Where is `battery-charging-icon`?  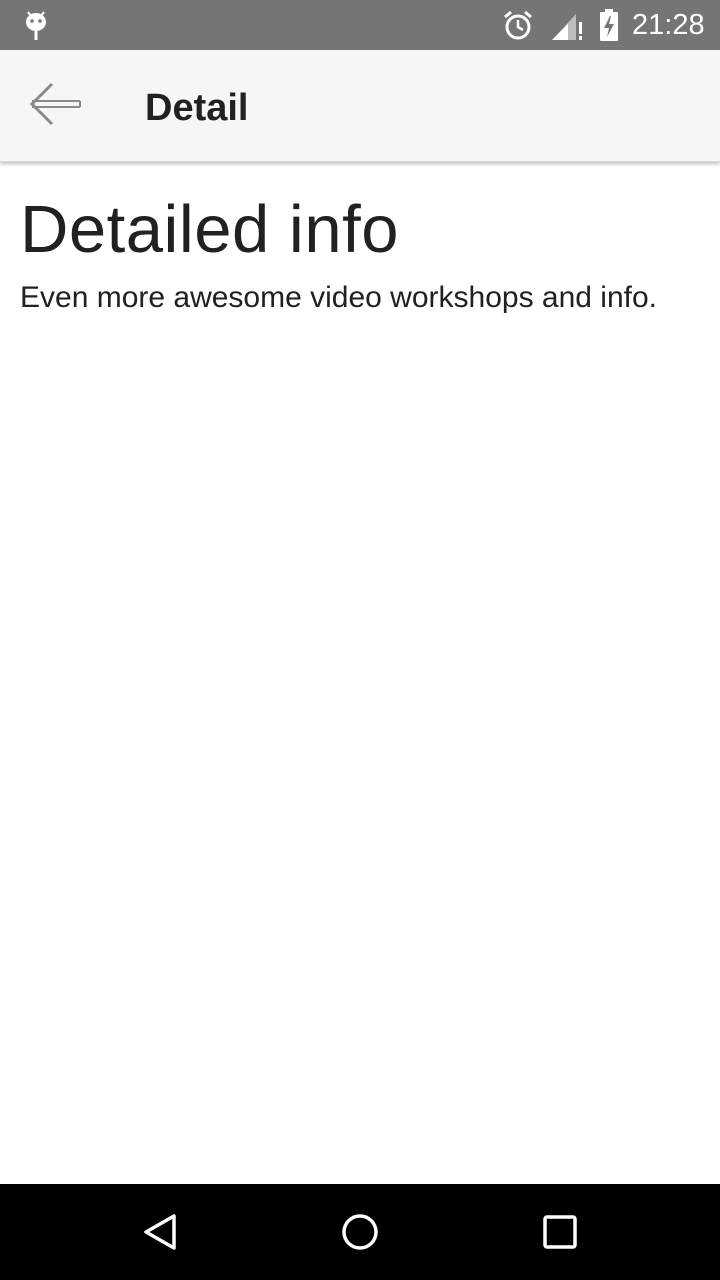 battery-charging-icon is located at coordinates (609, 25).